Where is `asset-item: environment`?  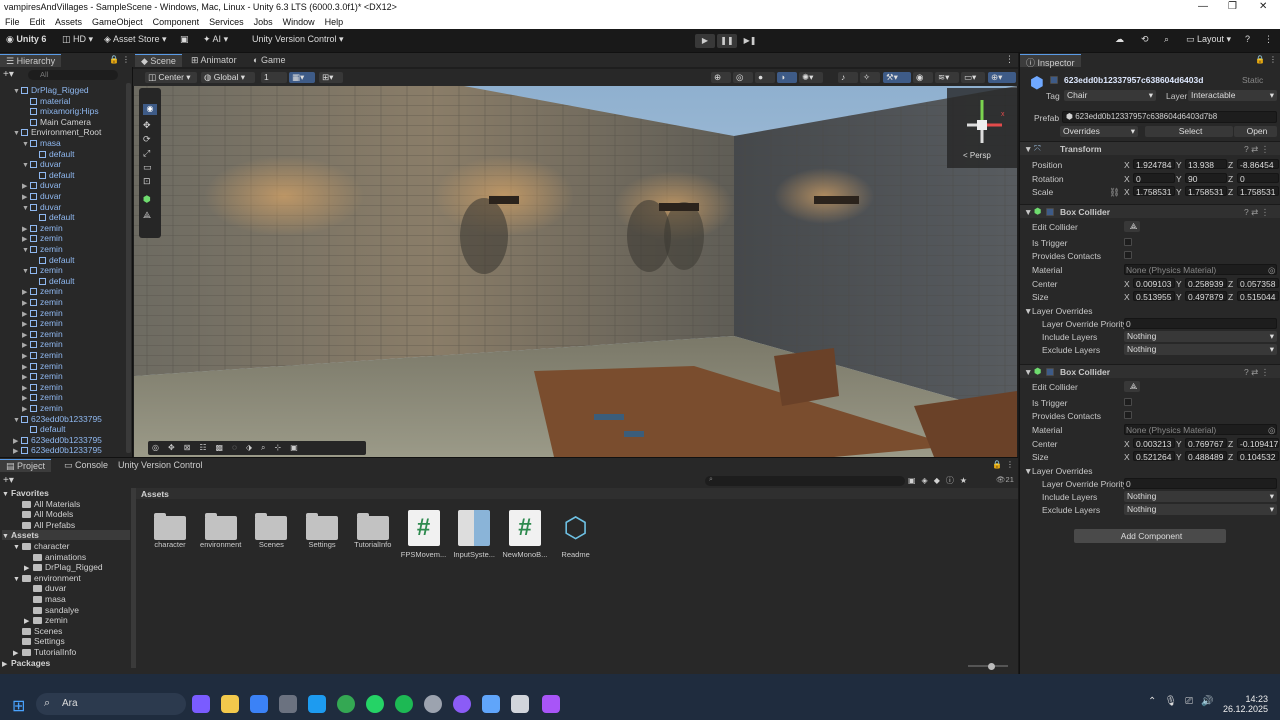
asset-item: environment is located at coordinates (221, 529).